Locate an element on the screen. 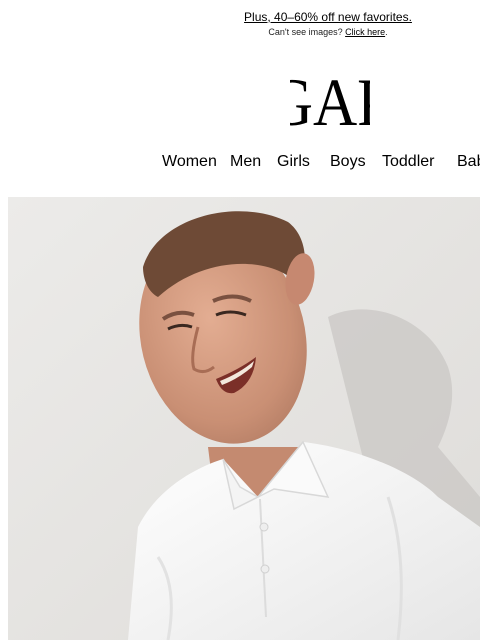 This screenshot has width=480, height=640. category-nav: Women Men Girls Boys Toddler Bab is located at coordinates (240, 162).